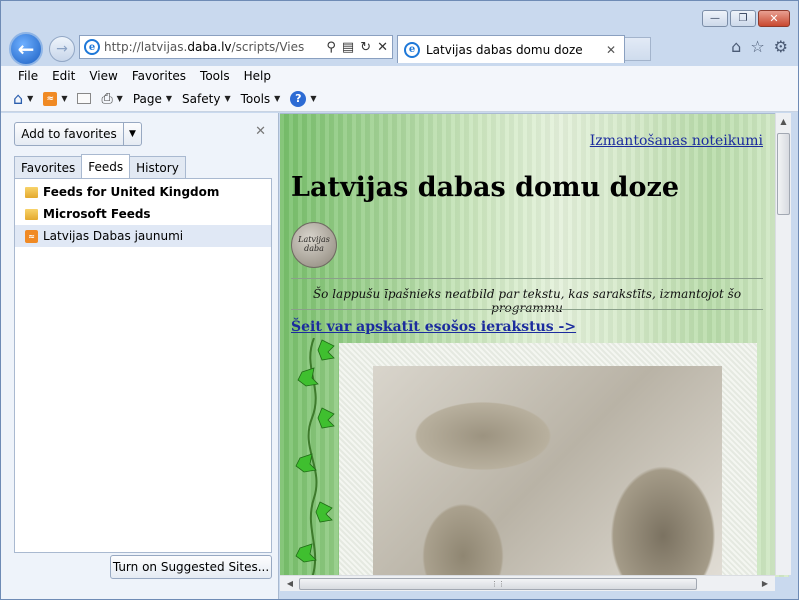  I want to click on restore-icon: ❐, so click(743, 18).